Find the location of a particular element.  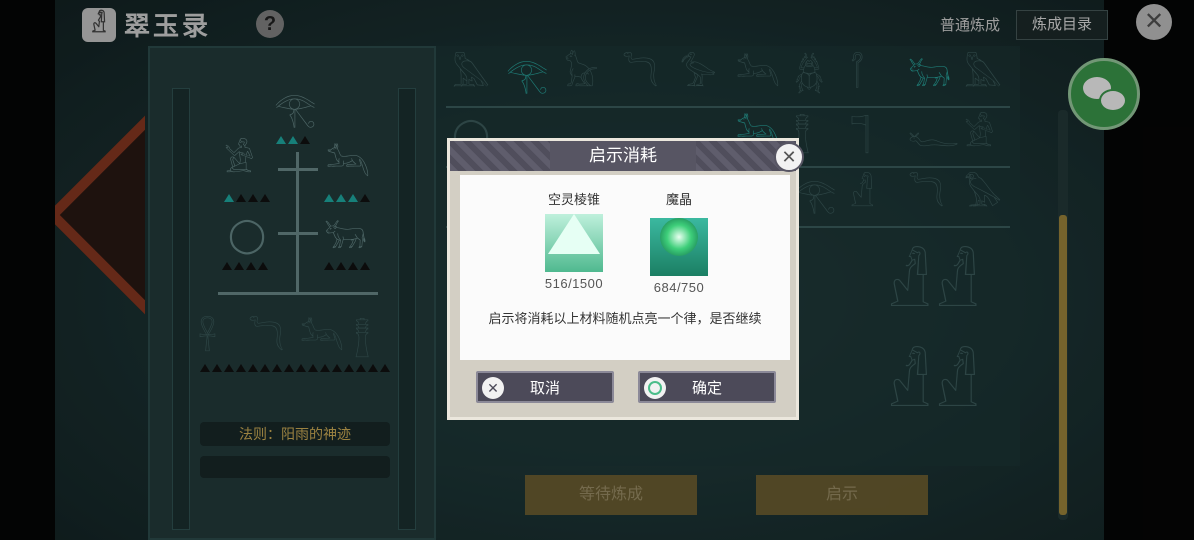

material-count: 684/750 is located at coordinates (679, 287).